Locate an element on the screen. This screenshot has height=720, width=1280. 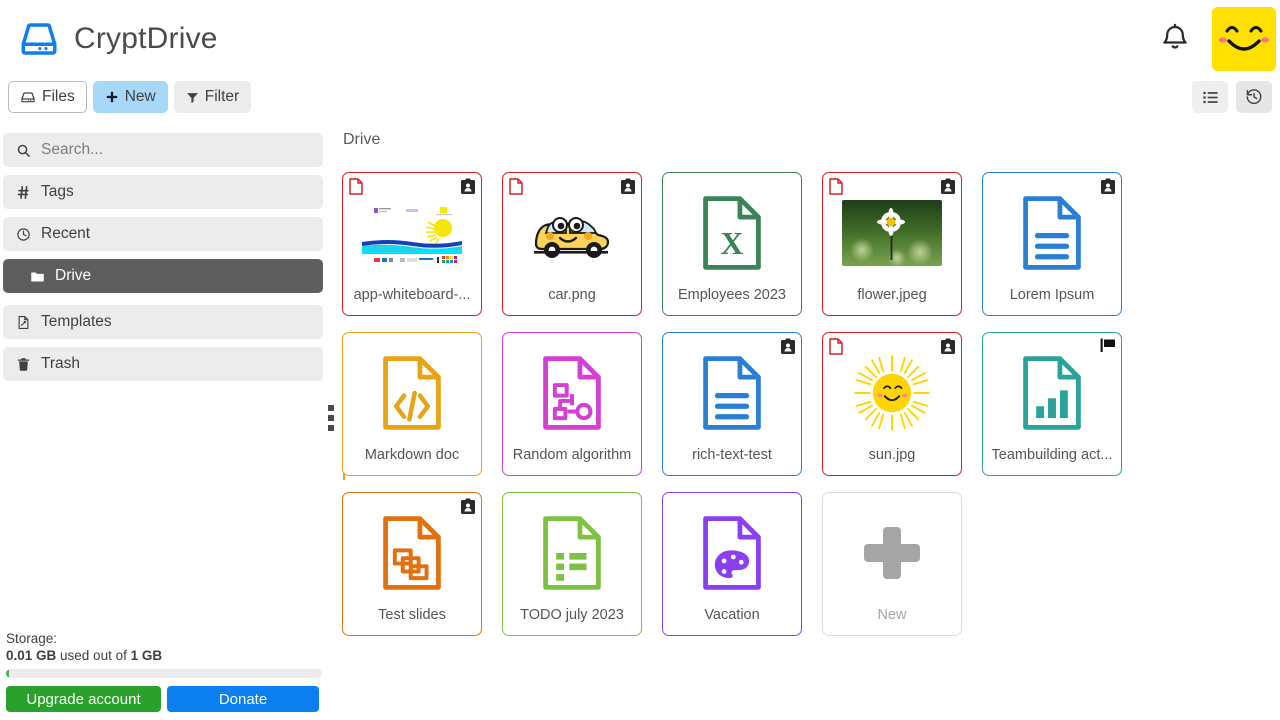
filter-button: Filter is located at coordinates (212, 97).